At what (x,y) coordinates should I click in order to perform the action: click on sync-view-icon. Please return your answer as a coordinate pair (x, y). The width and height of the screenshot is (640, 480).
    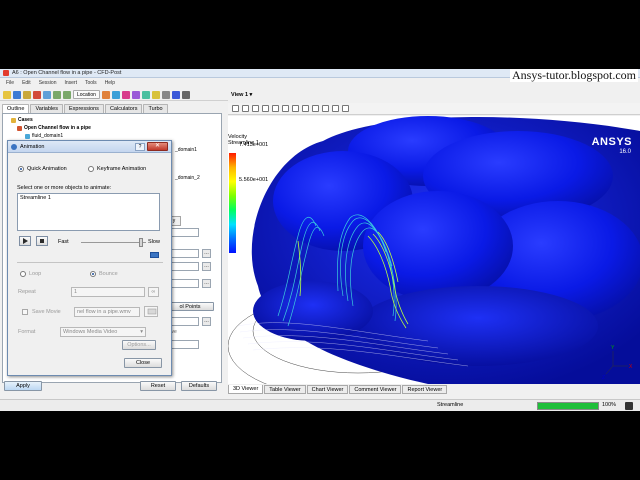
    Looking at the image, I should click on (325, 108).